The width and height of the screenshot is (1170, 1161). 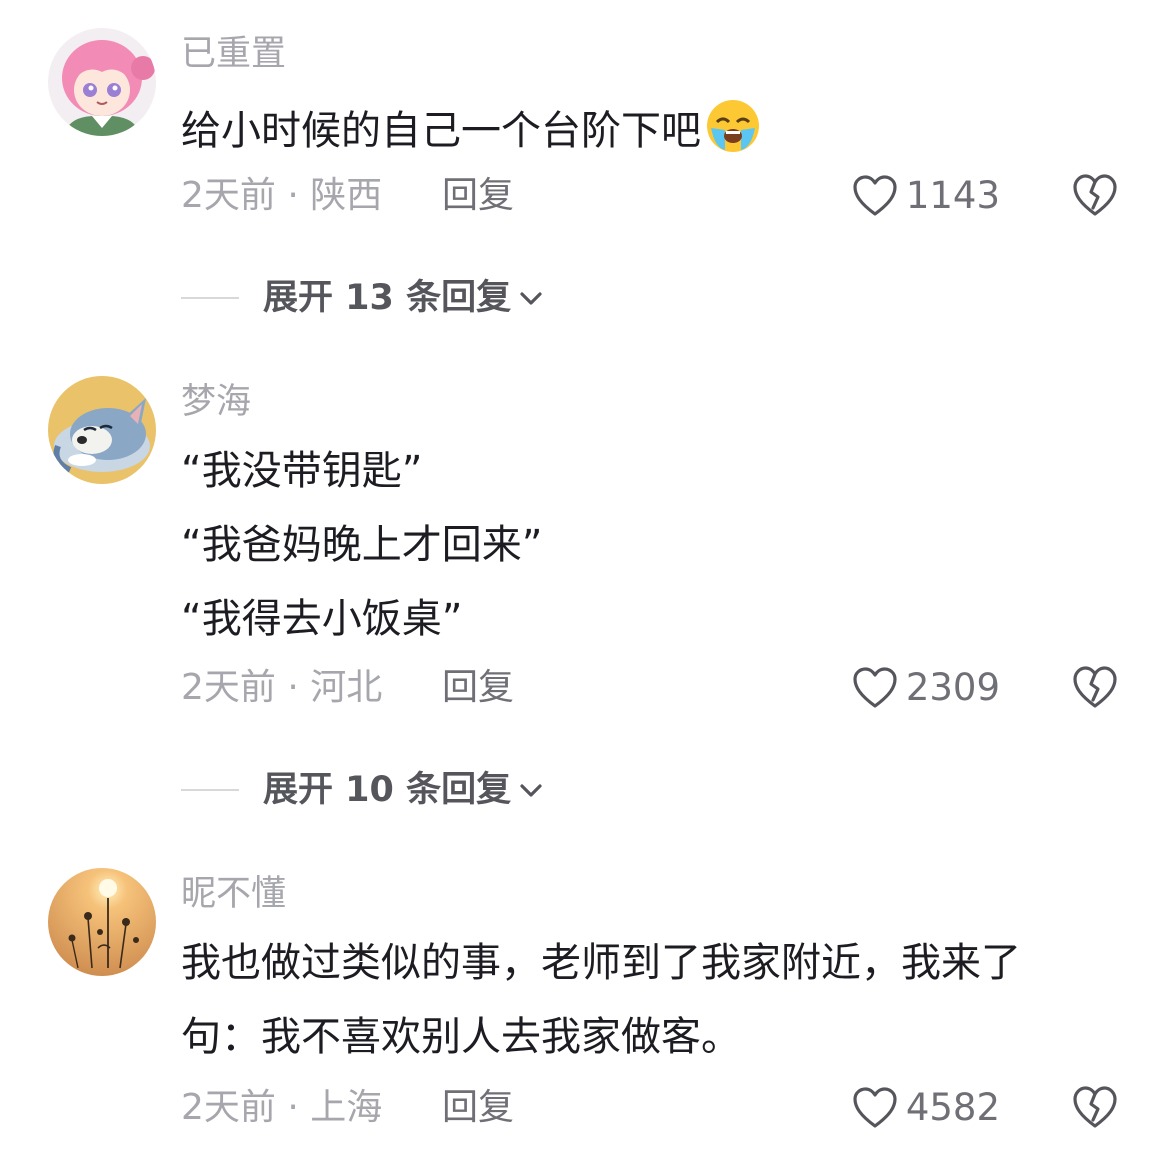 What do you see at coordinates (952, 195) in the screenshot?
I see `like-count: 1143` at bounding box center [952, 195].